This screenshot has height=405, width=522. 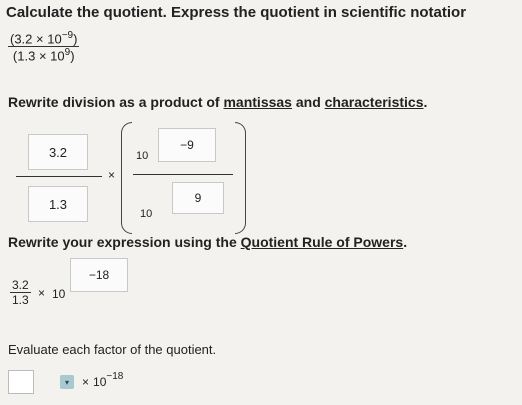 I want to click on step2-exponent-box: −18, so click(x=99, y=275).